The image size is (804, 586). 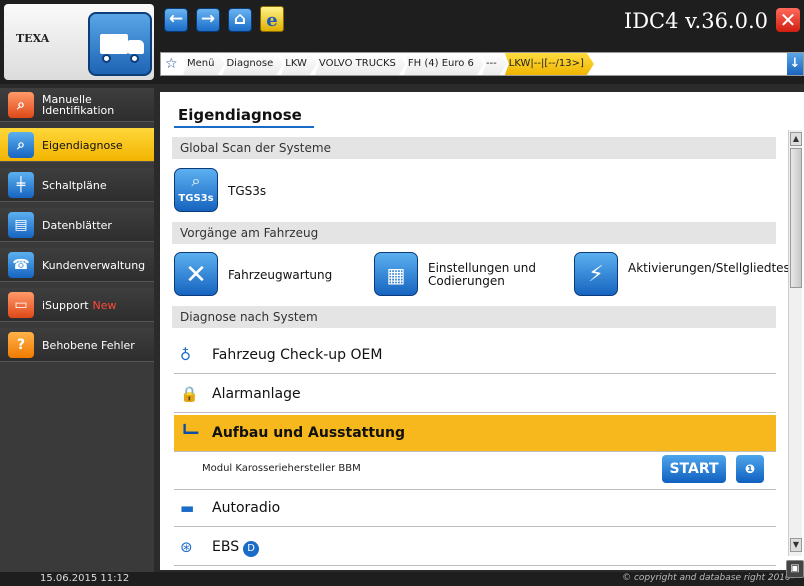 What do you see at coordinates (708, 578) in the screenshot?
I see `copyright: © copyright and database right 2010-` at bounding box center [708, 578].